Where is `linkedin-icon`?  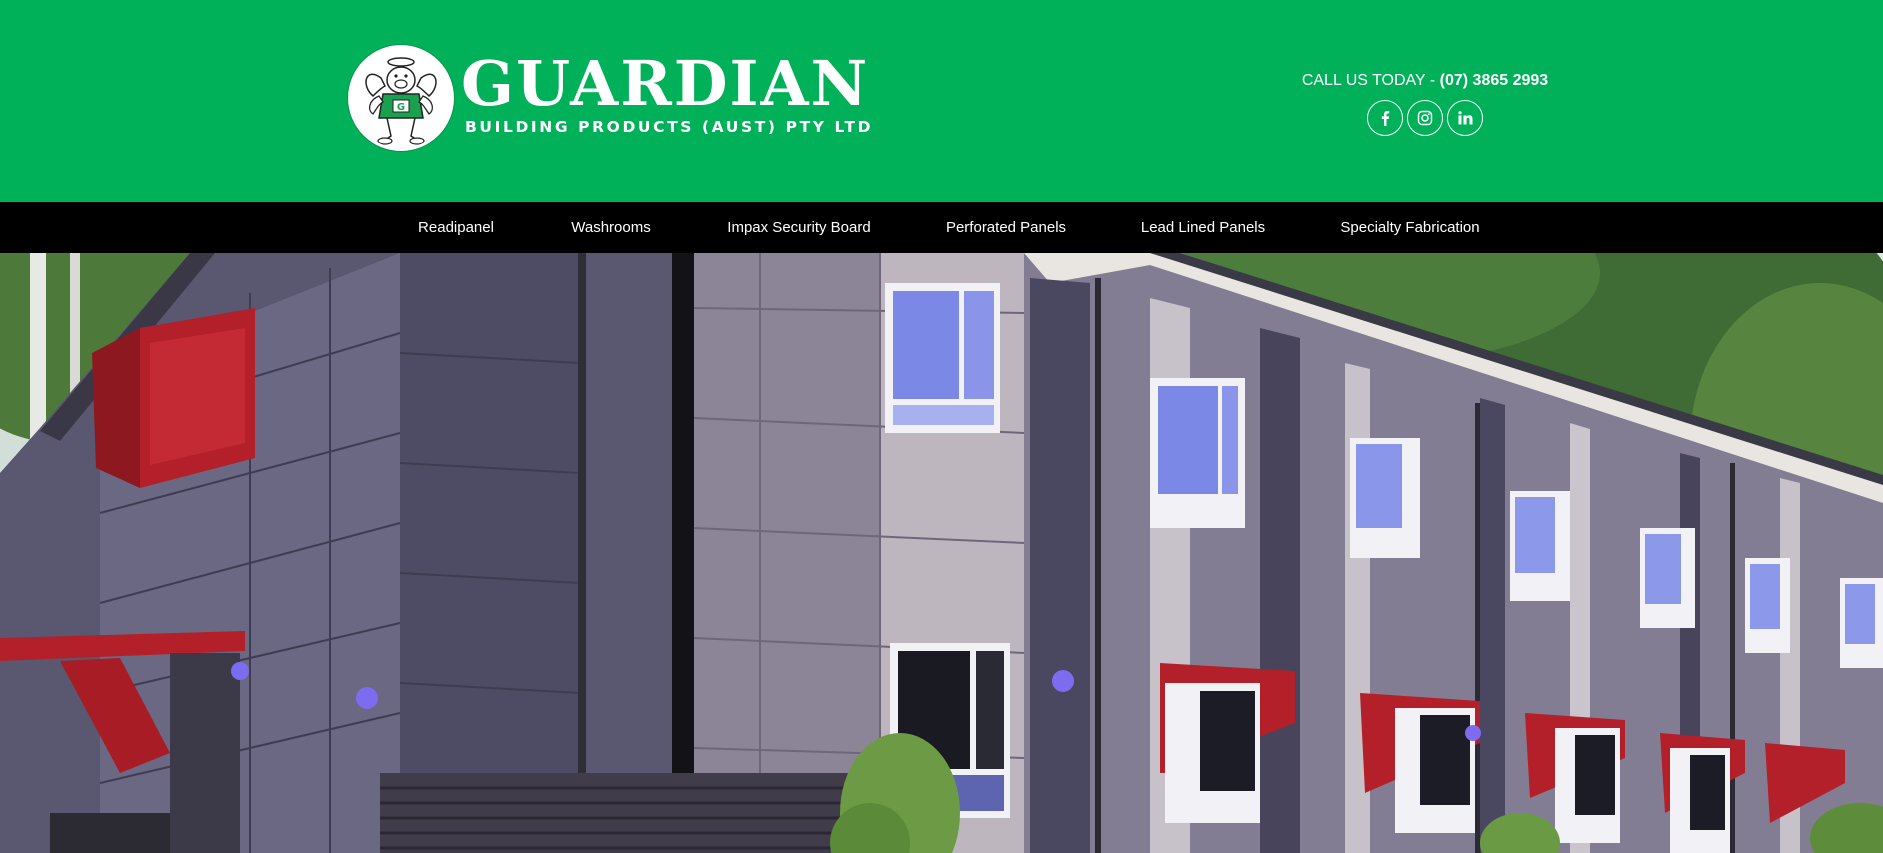 linkedin-icon is located at coordinates (1465, 118).